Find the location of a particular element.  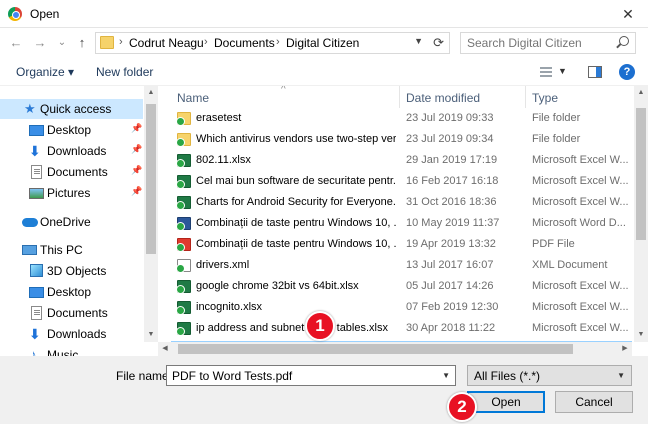

view-options-icon is located at coordinates (546, 72).